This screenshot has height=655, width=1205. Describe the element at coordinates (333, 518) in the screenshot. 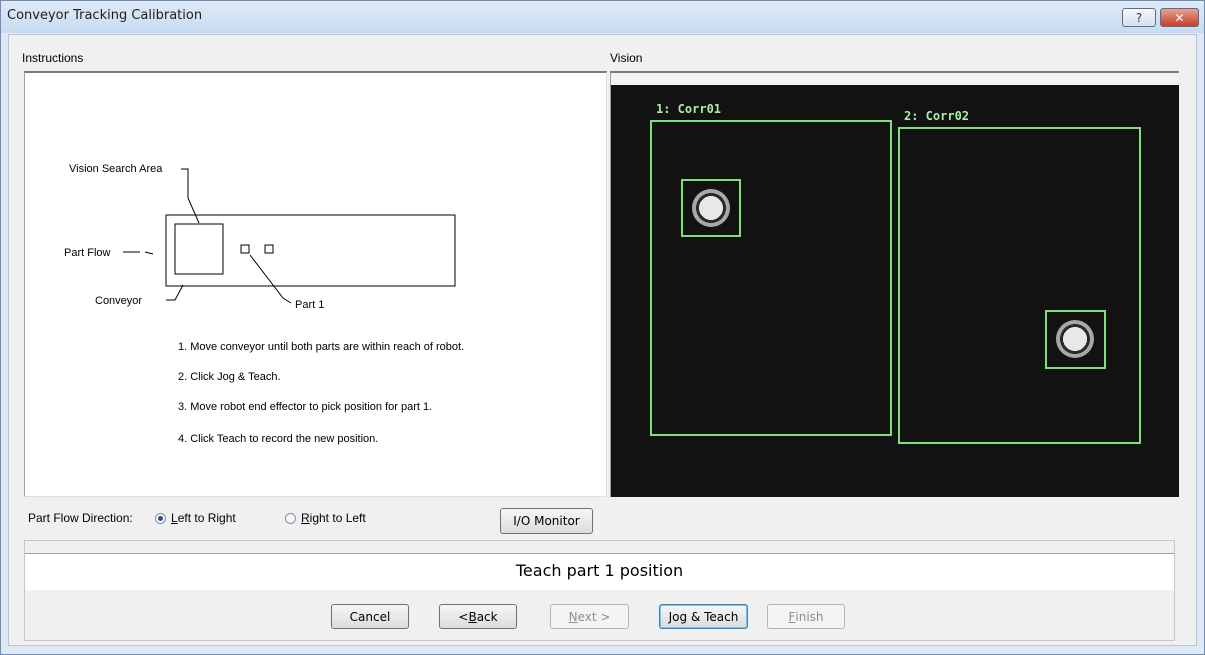

I see `radio-right-to-left-label: Right to Left` at that location.